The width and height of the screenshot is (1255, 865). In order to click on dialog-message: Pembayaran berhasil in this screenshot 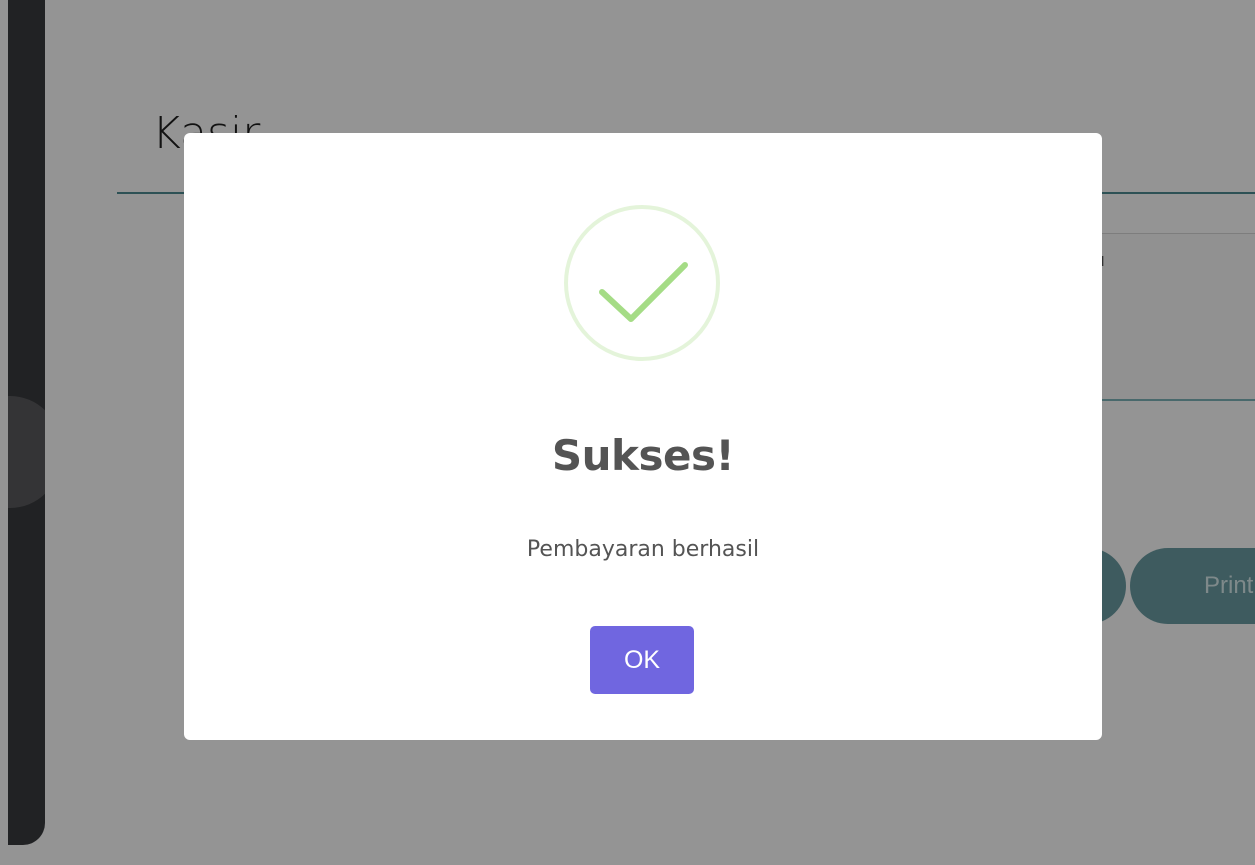, I will do `click(643, 549)`.